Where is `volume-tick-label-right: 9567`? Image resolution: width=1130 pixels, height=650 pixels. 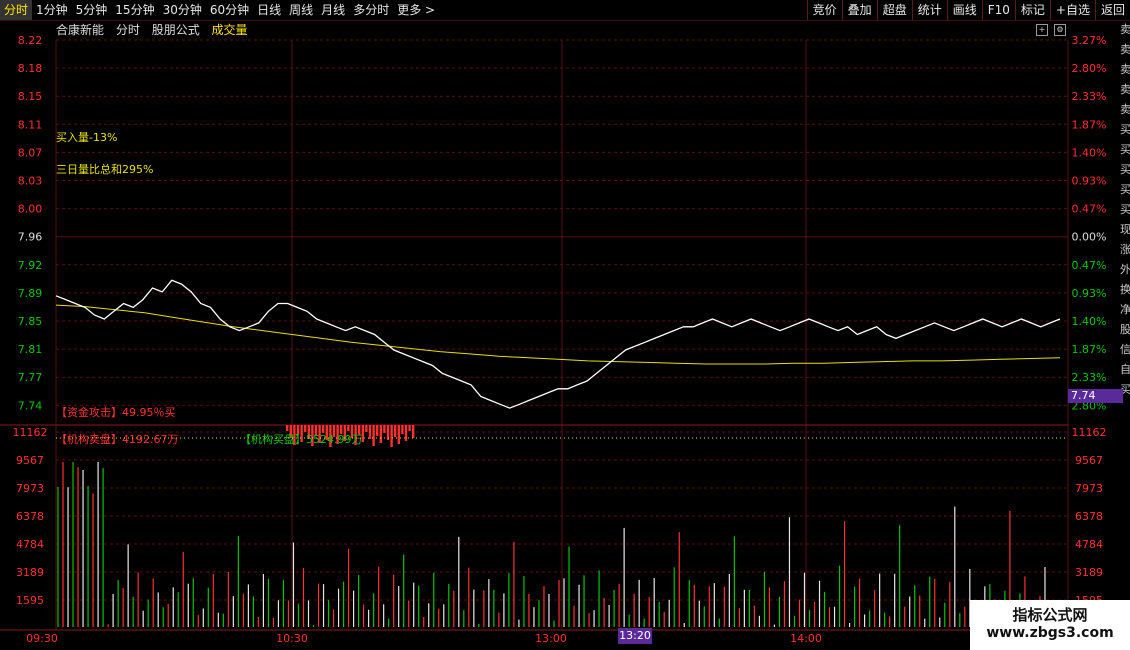 volume-tick-label-right: 9567 is located at coordinates (1089, 460).